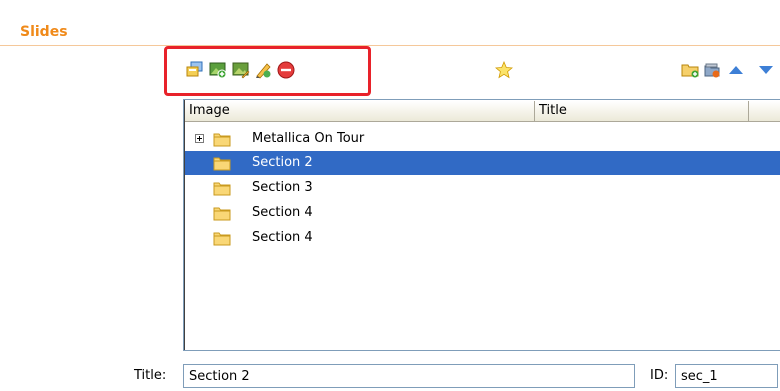  Describe the element at coordinates (282, 187) in the screenshot. I see `row-label: Section 3` at that location.